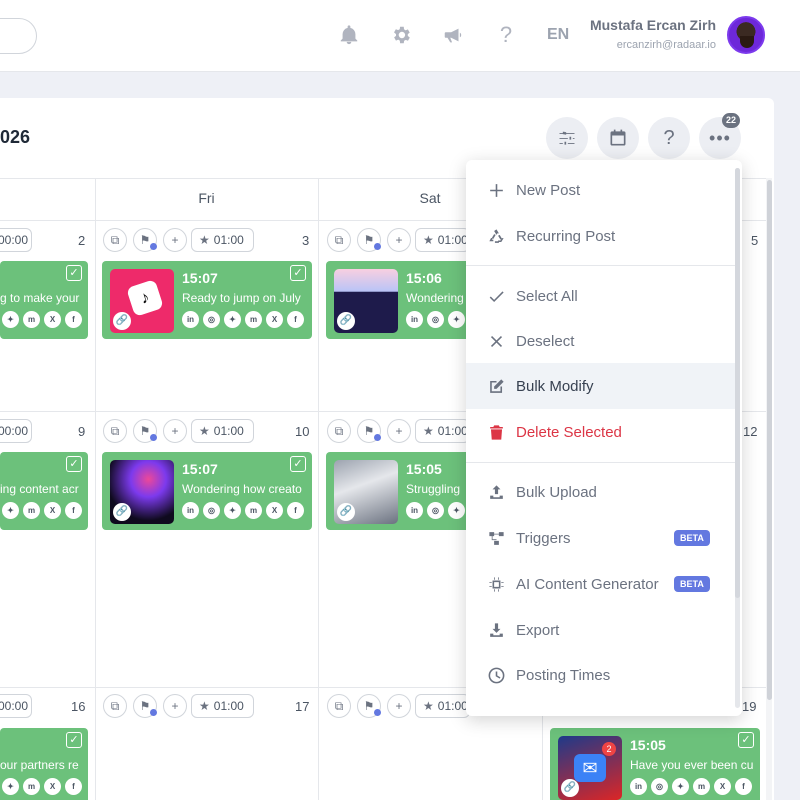 This screenshot has height=800, width=800. Describe the element at coordinates (692, 765) in the screenshot. I see `post-text: Have you ever been cu` at that location.